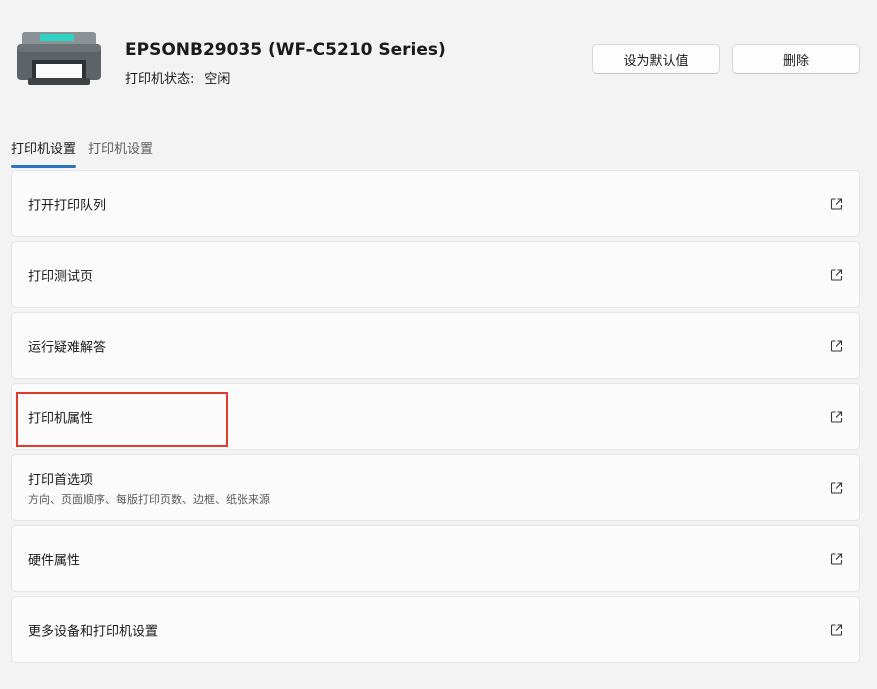  I want to click on row-printer-properties: 打印机属性, so click(435, 416).